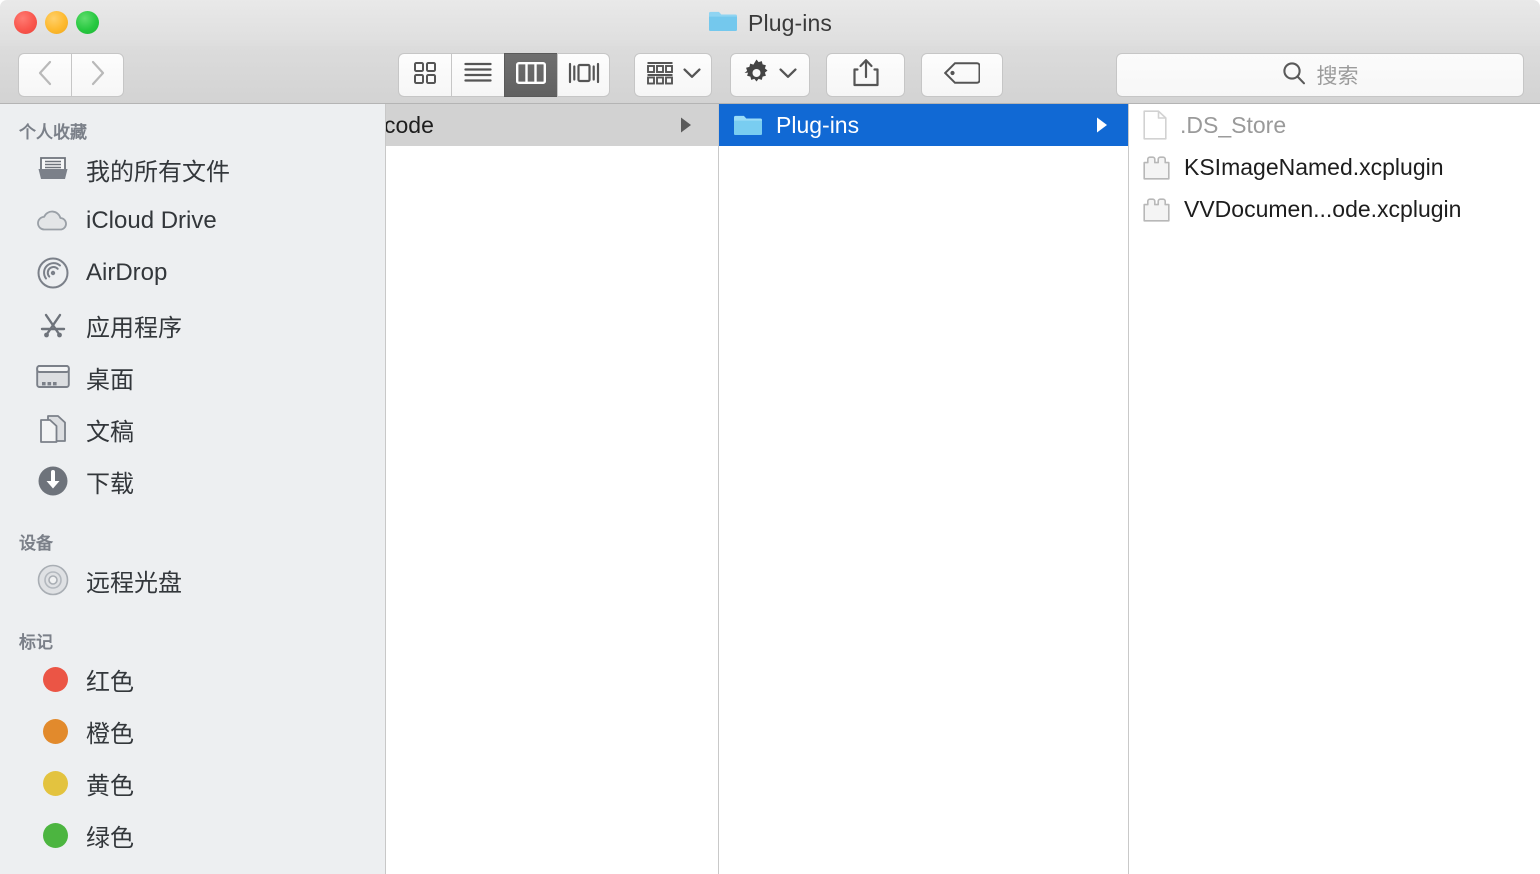 Image resolution: width=1540 pixels, height=874 pixels. I want to click on columns-icon, so click(531, 75).